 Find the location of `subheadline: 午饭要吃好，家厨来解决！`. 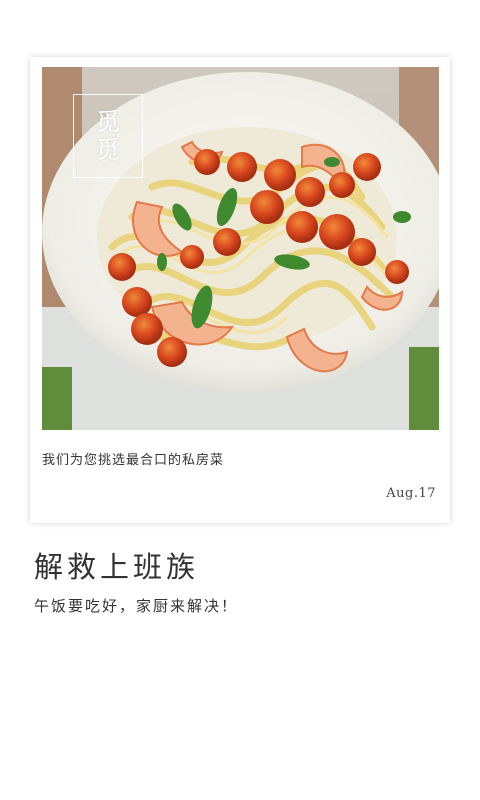

subheadline: 午饭要吃好，家厨来解决！ is located at coordinates (136, 606).